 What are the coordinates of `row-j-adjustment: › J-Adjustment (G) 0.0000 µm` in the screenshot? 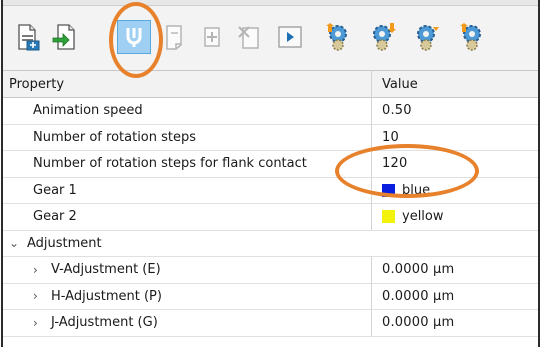 It's located at (270, 323).